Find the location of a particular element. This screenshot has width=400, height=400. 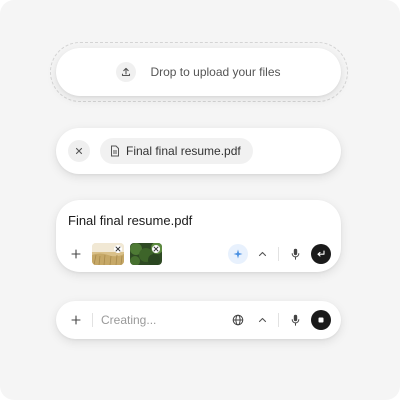

composer-text: Final final resume.pdf is located at coordinates (130, 220).